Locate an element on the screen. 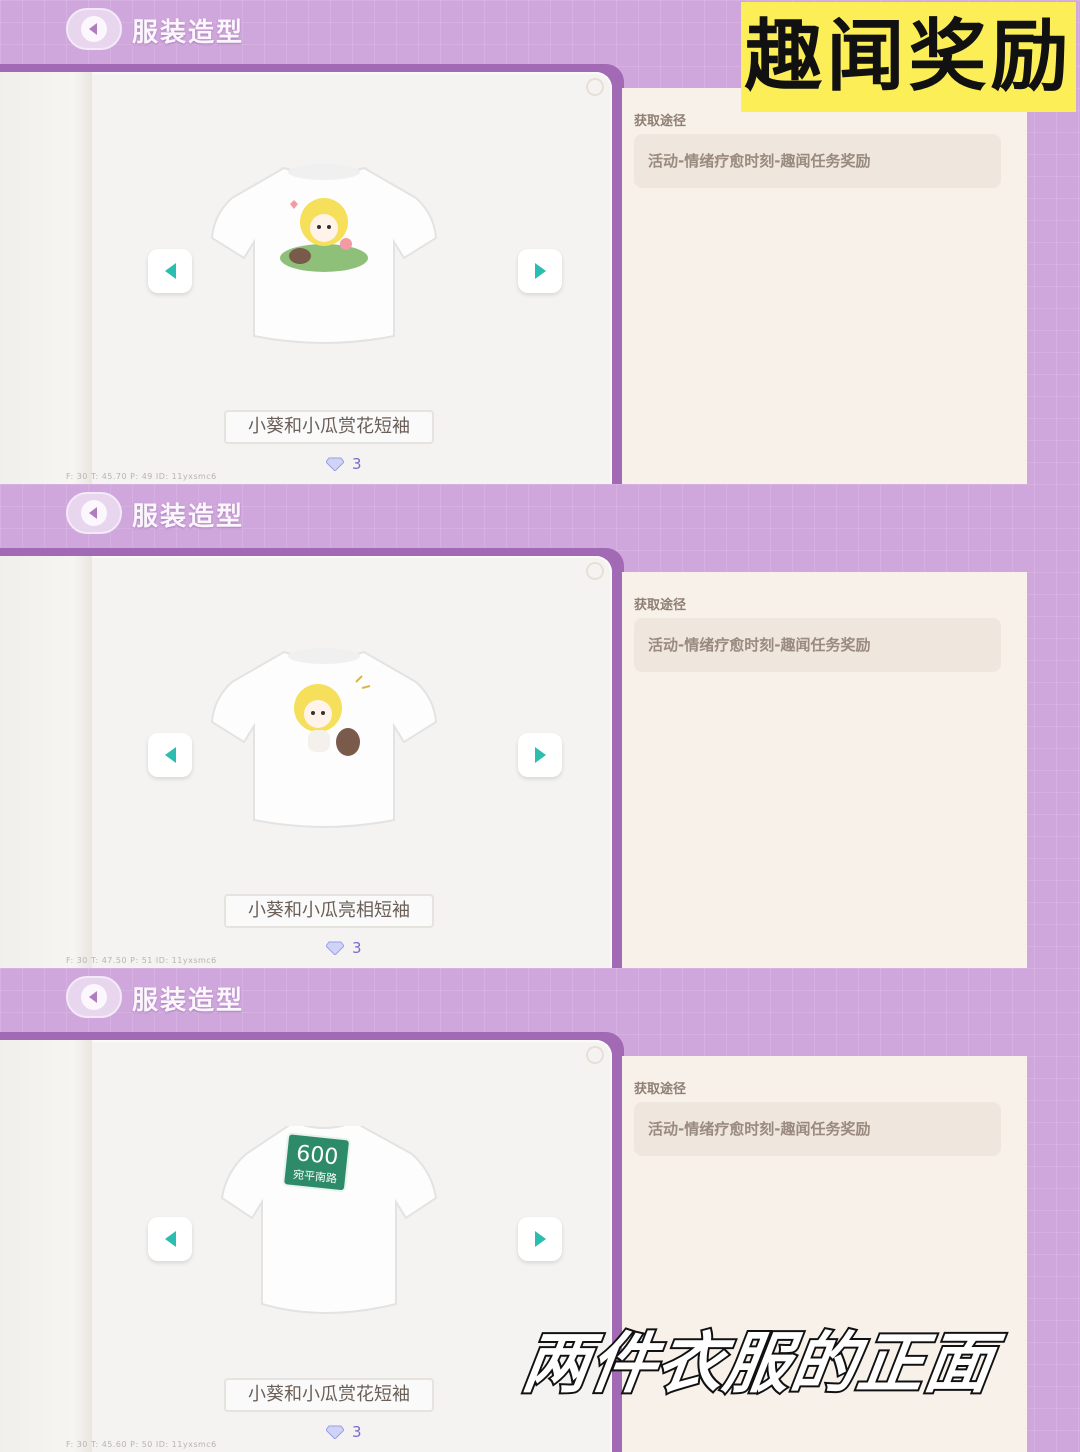  tshirt-image-sunflower-leaf is located at coordinates (324, 254).